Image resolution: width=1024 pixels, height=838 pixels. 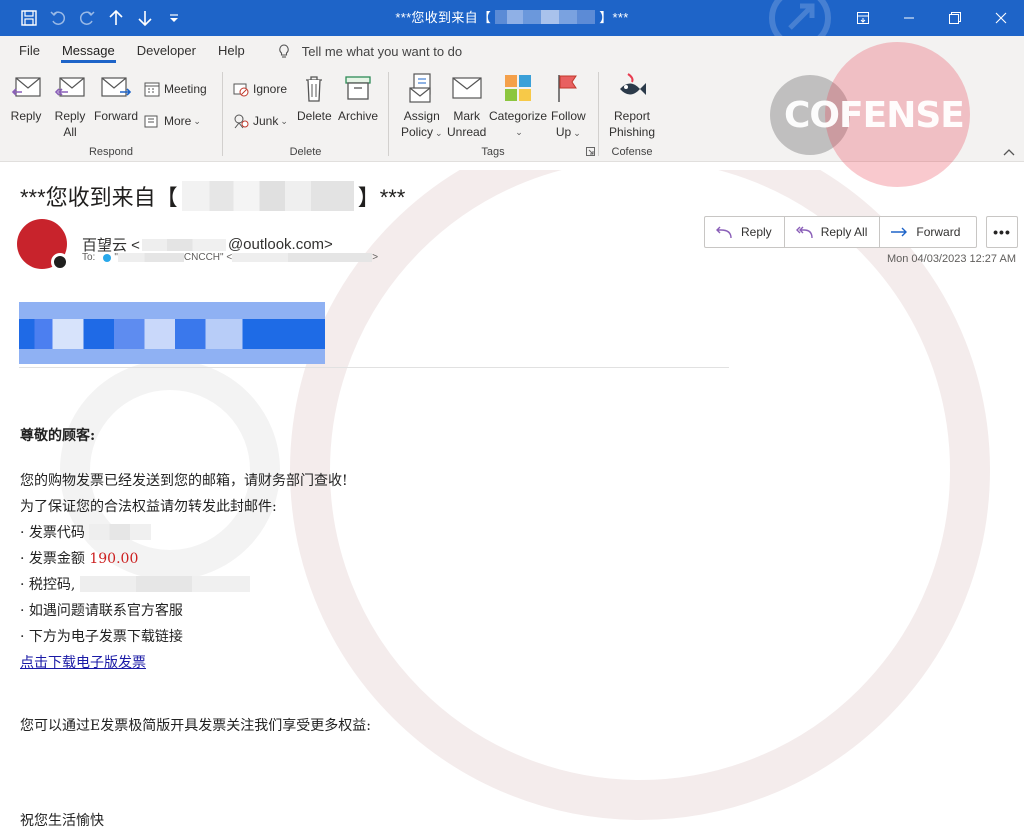 What do you see at coordinates (955, 18) in the screenshot?
I see `restore-icon` at bounding box center [955, 18].